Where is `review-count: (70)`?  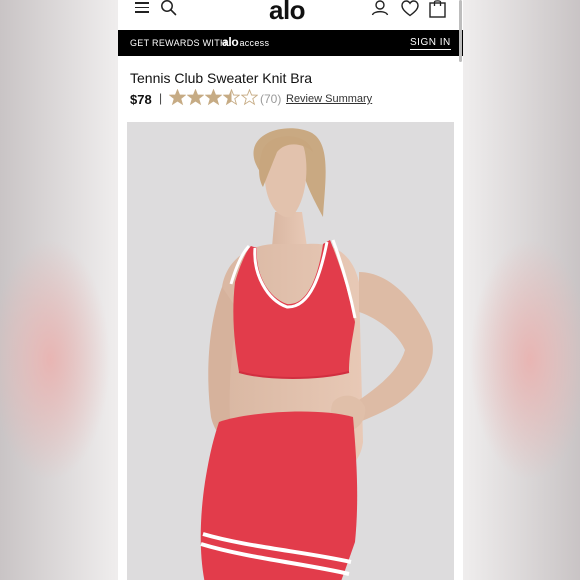 review-count: (70) is located at coordinates (270, 99).